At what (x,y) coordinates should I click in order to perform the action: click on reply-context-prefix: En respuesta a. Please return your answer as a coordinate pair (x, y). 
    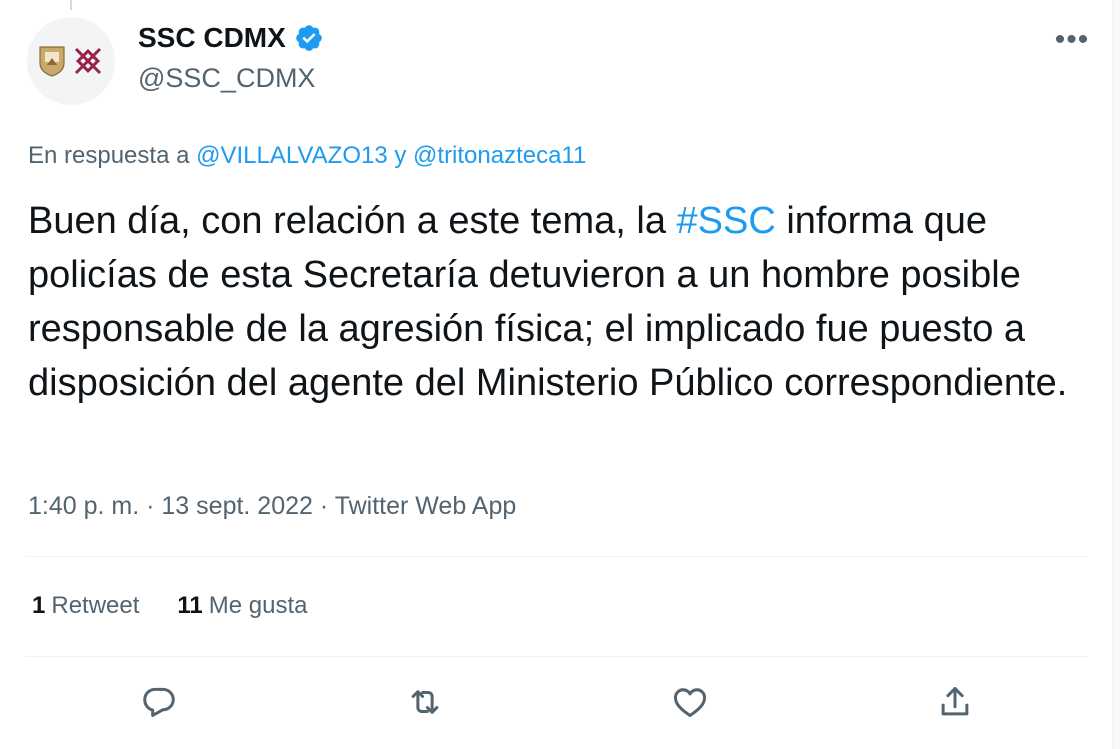
    Looking at the image, I should click on (109, 155).